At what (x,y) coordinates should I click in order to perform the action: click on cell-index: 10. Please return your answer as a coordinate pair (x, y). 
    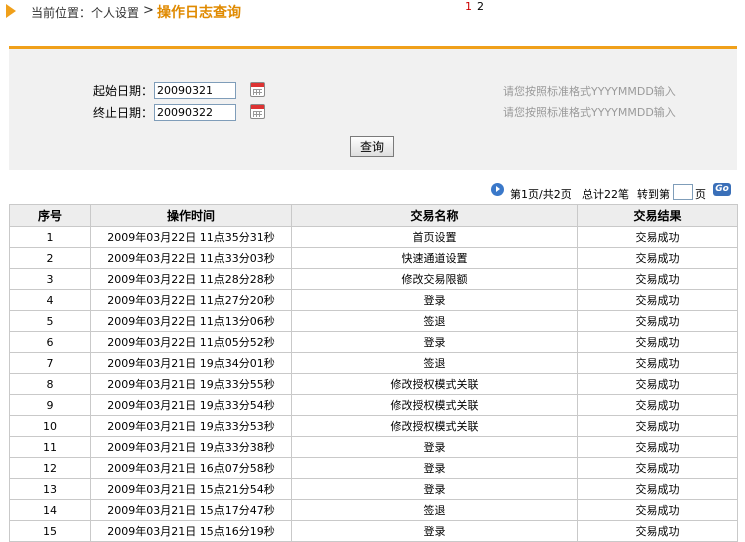
    Looking at the image, I should click on (50, 426).